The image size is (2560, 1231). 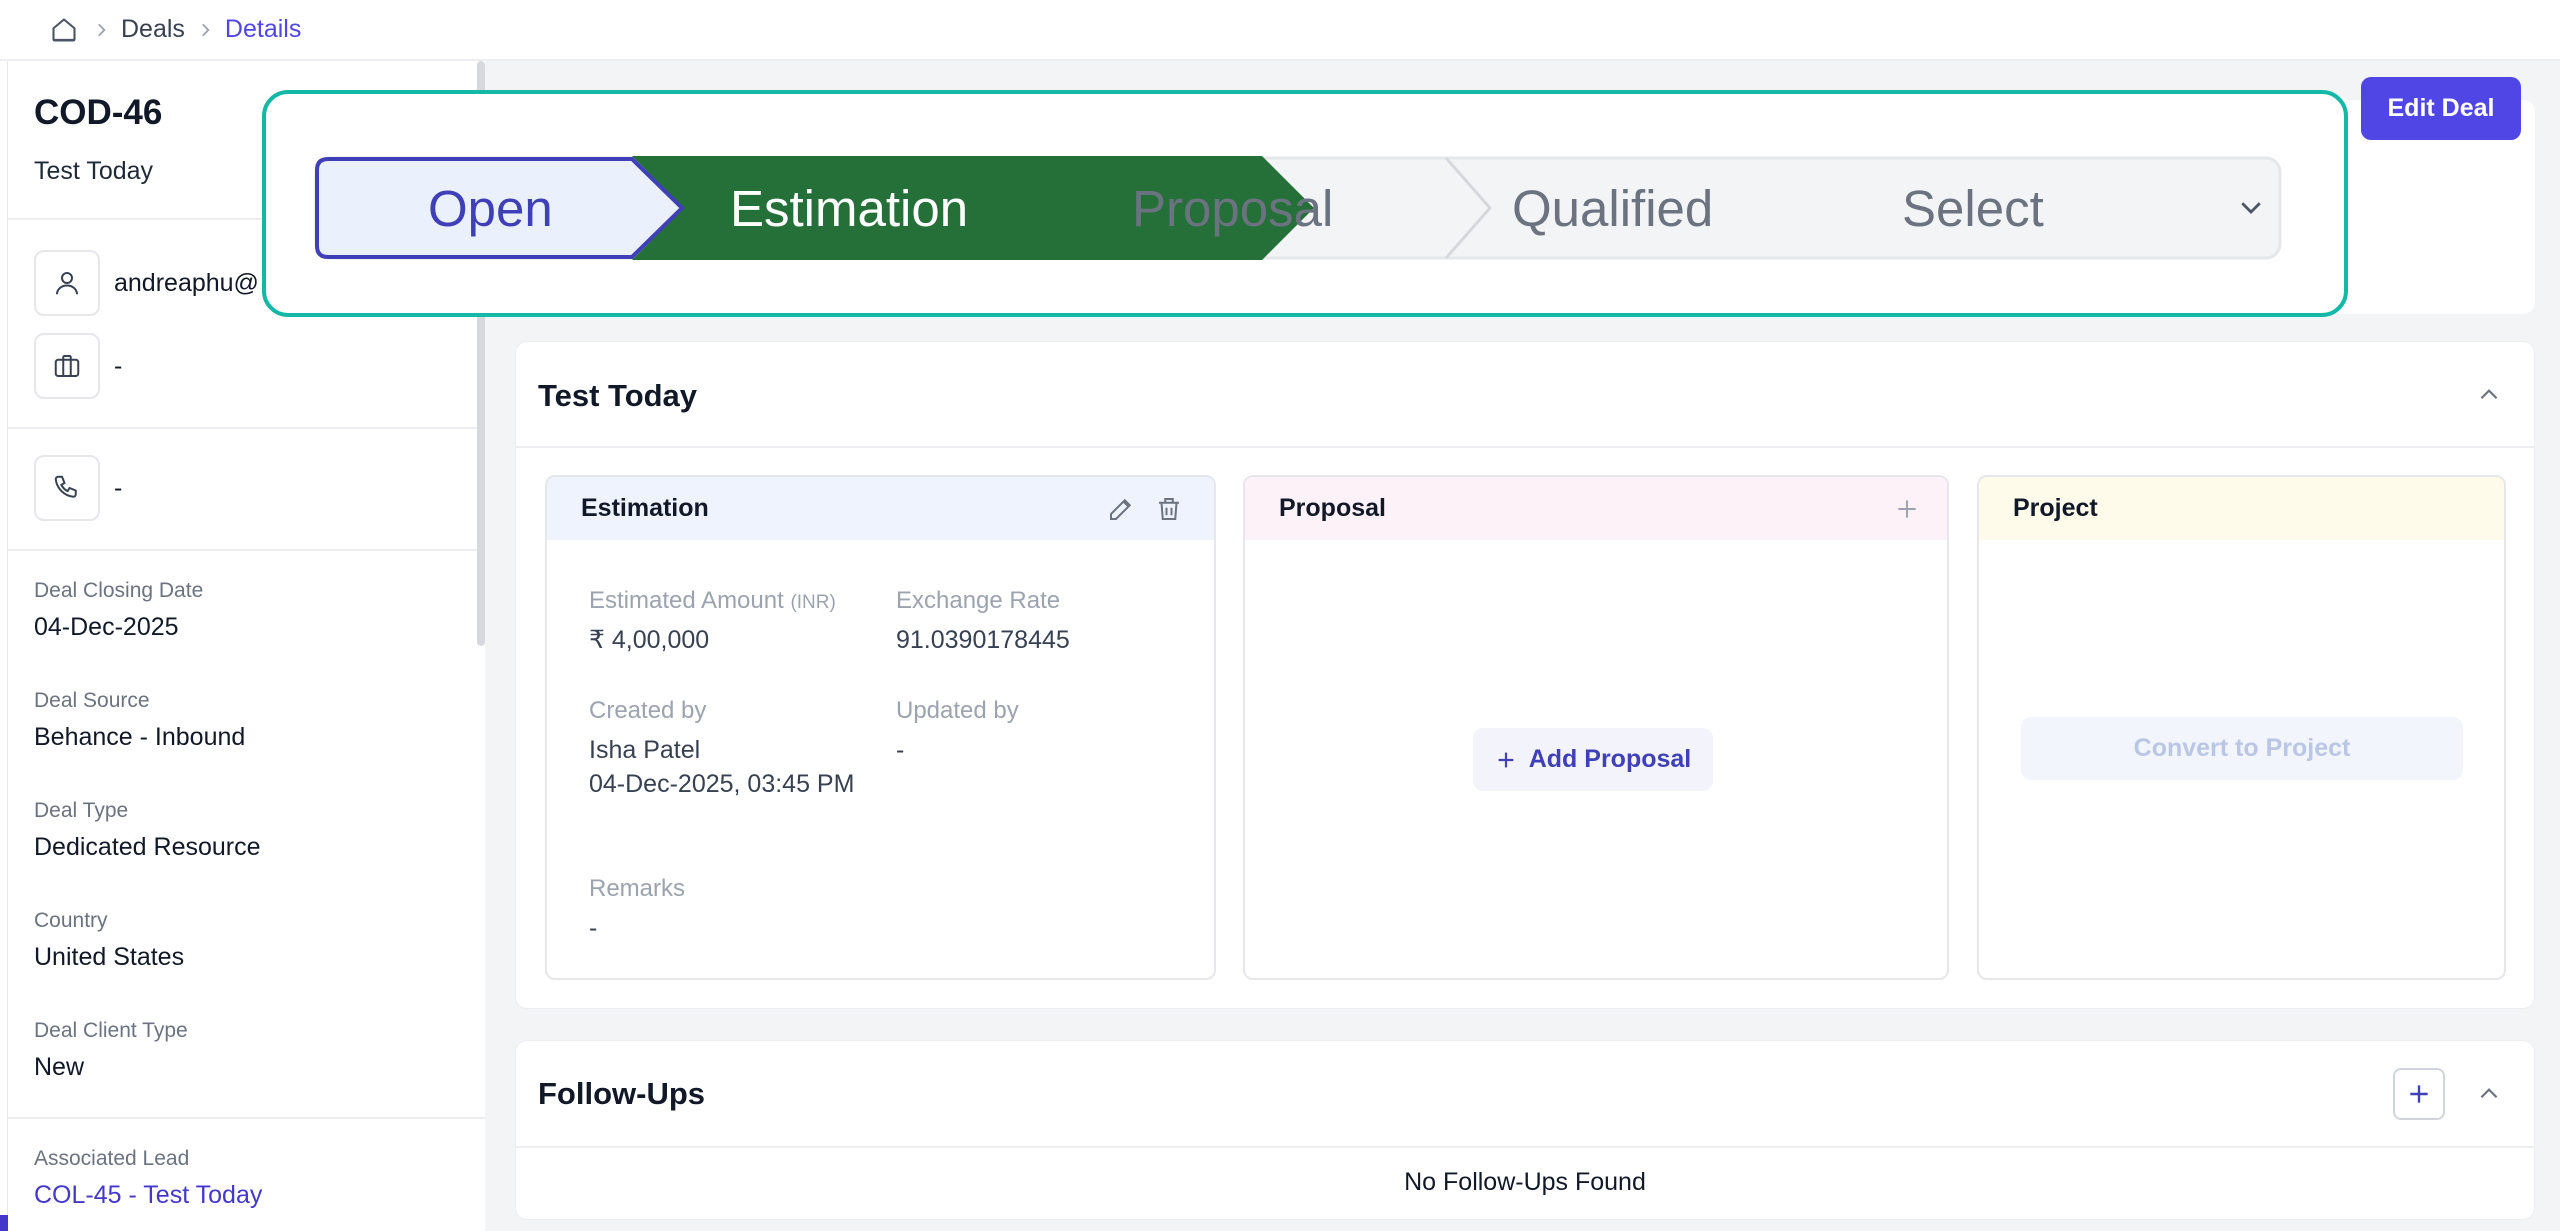 What do you see at coordinates (712, 600) in the screenshot?
I see `estimated-amount-label: Estimated Amount (INR)` at bounding box center [712, 600].